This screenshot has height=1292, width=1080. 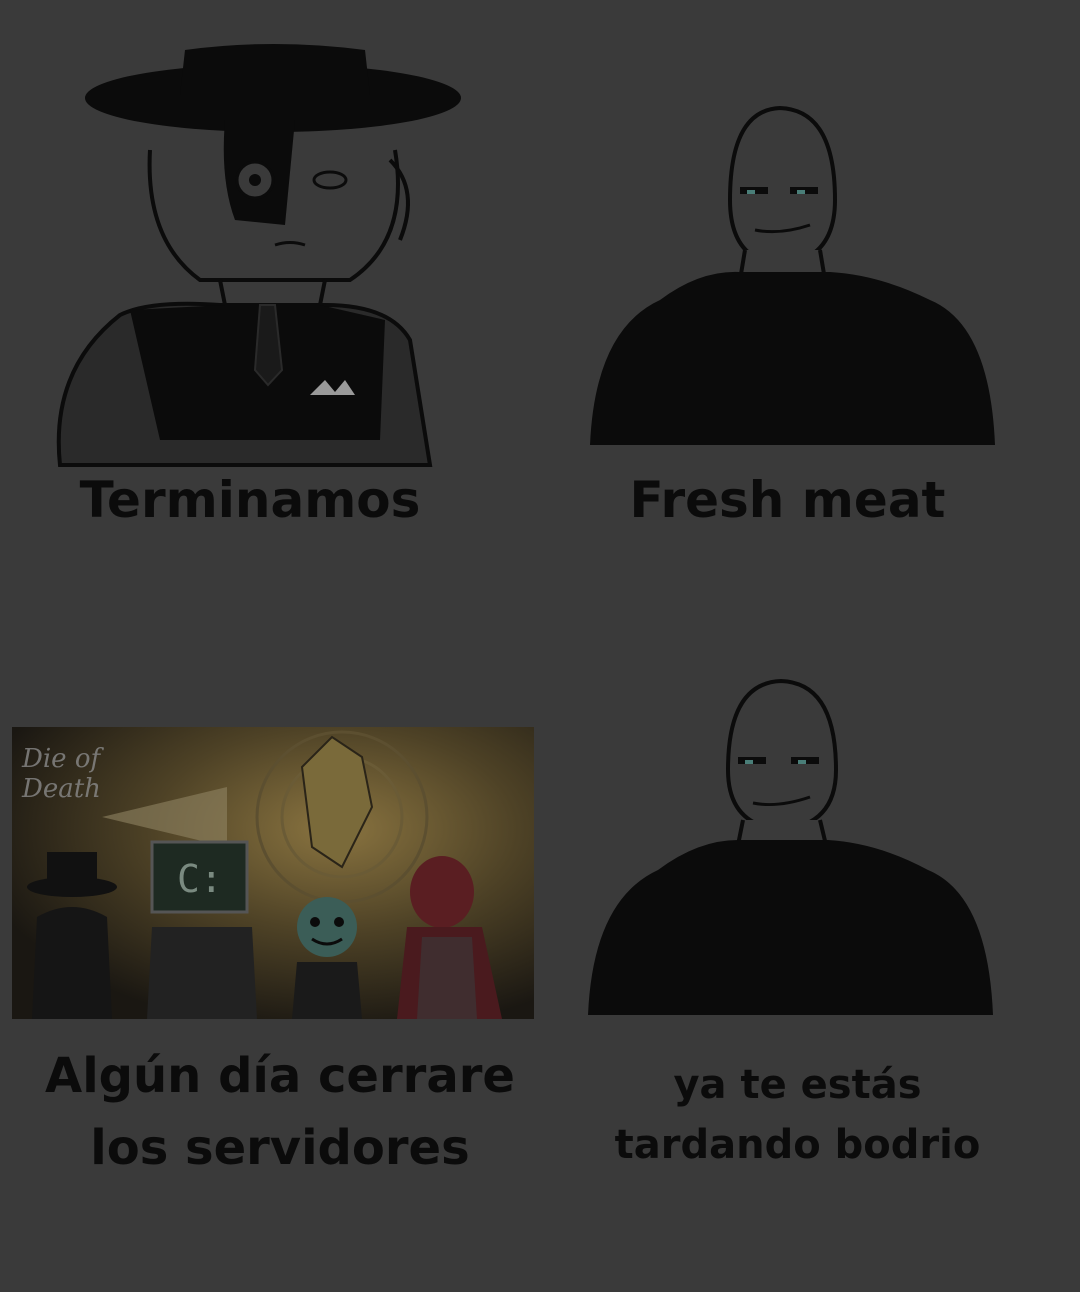 What do you see at coordinates (62, 759) in the screenshot?
I see `svg-text: Die of` at bounding box center [62, 759].